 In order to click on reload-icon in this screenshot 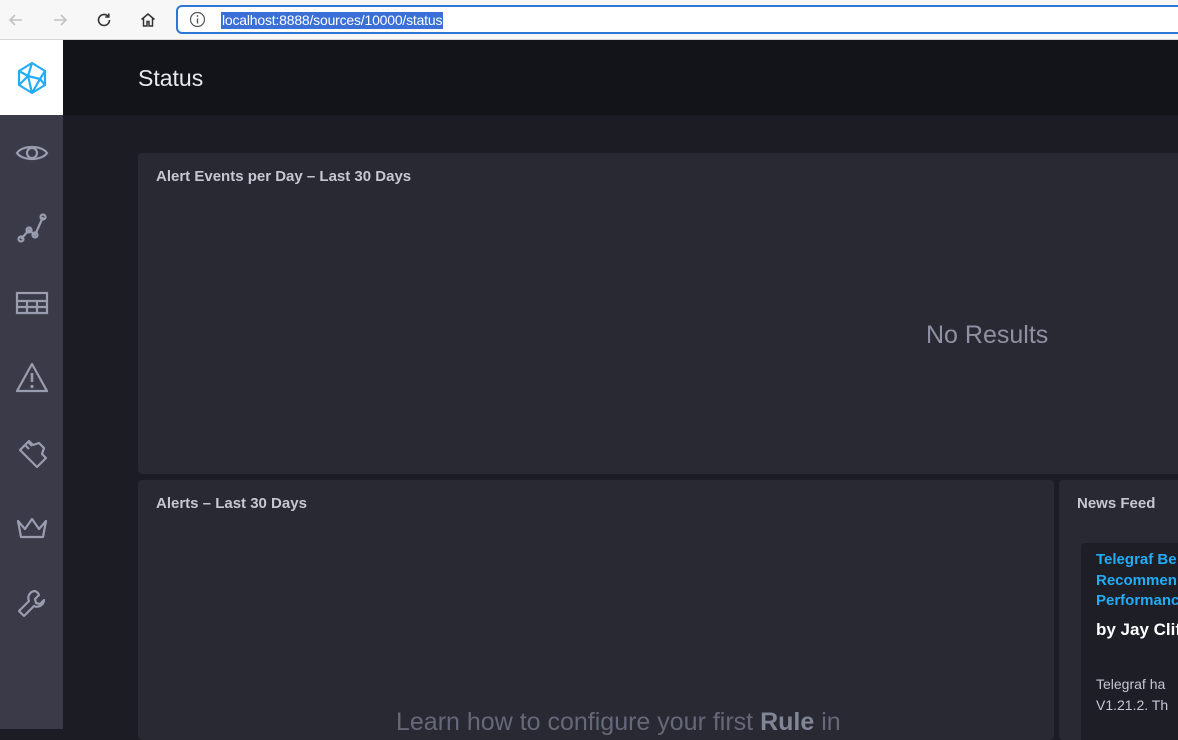, I will do `click(104, 20)`.